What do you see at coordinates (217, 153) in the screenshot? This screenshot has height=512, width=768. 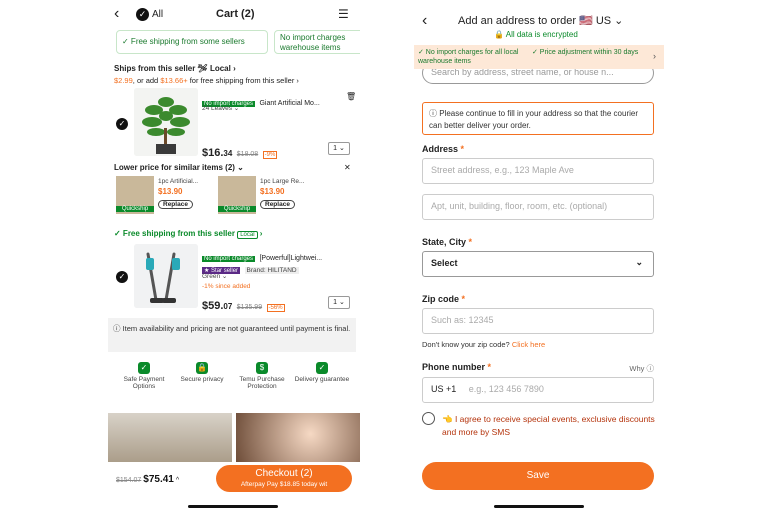 I see `item-price: $16.34` at bounding box center [217, 153].